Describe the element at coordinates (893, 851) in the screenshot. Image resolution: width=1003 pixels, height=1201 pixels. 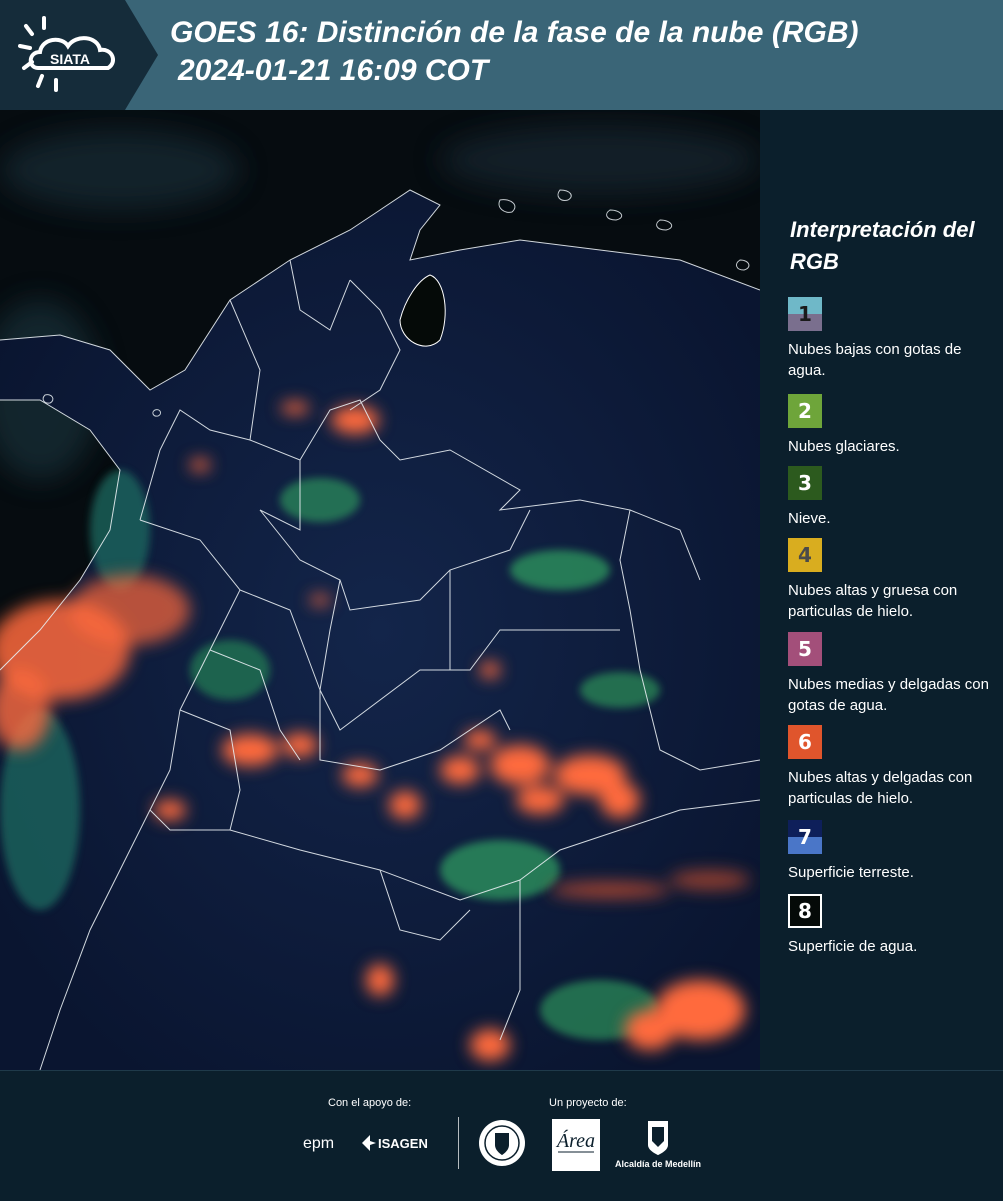
I see `legend-item-7: 7 Superficie terreste.` at that location.